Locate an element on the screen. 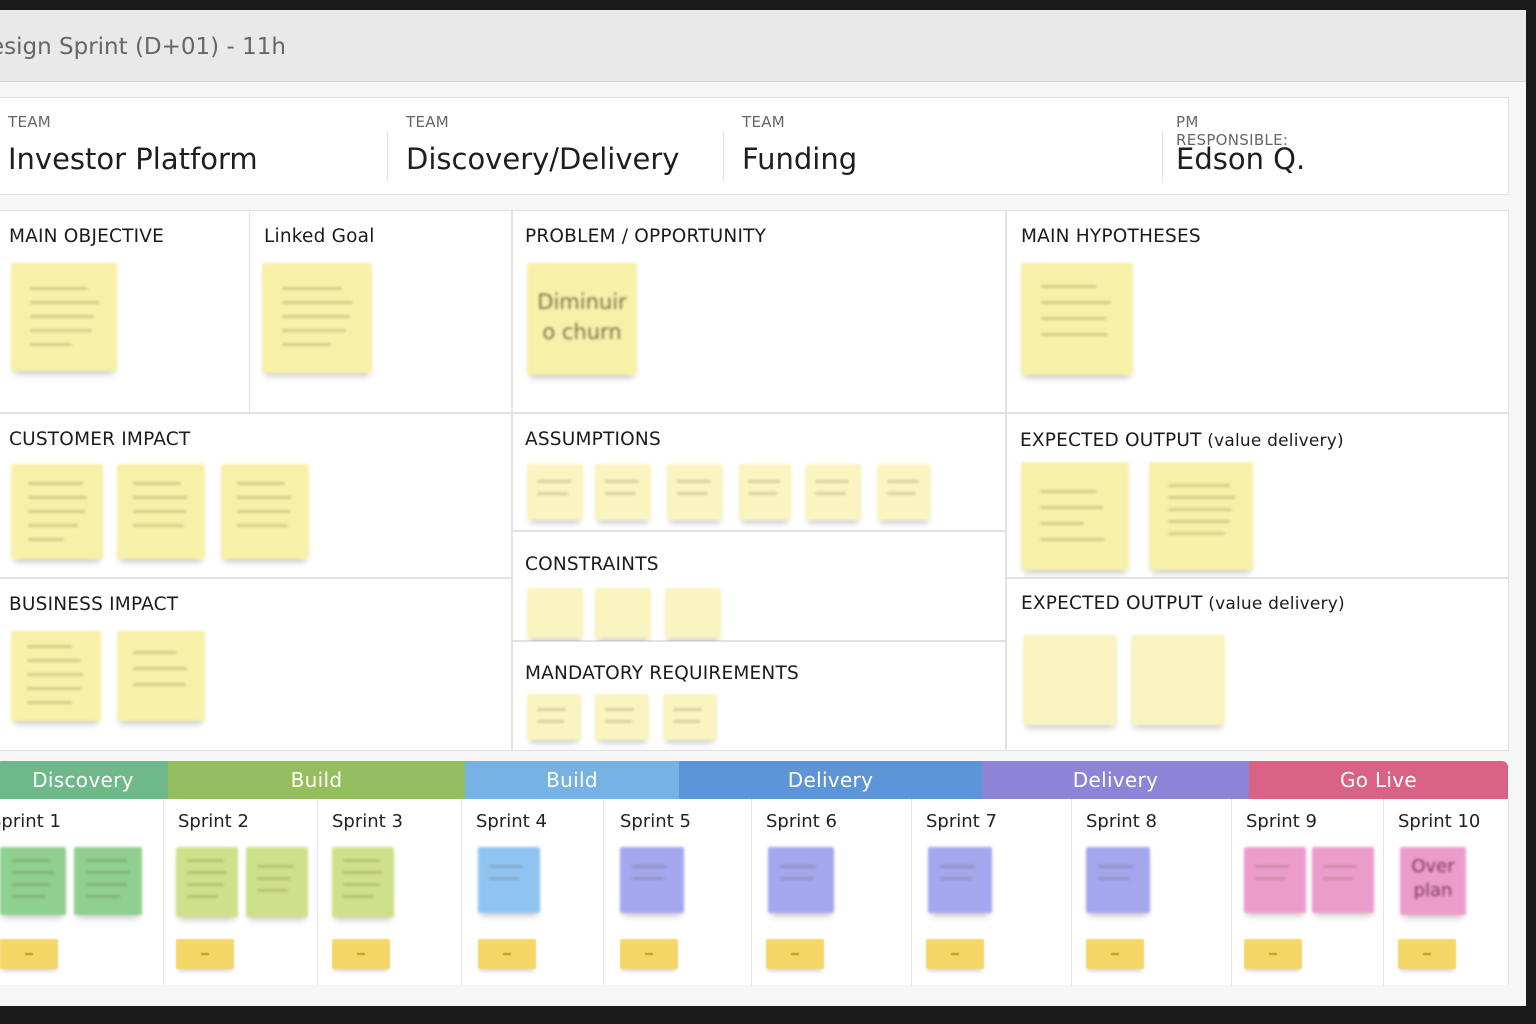 The width and height of the screenshot is (1536, 1024). team-name: Funding is located at coordinates (799, 159).